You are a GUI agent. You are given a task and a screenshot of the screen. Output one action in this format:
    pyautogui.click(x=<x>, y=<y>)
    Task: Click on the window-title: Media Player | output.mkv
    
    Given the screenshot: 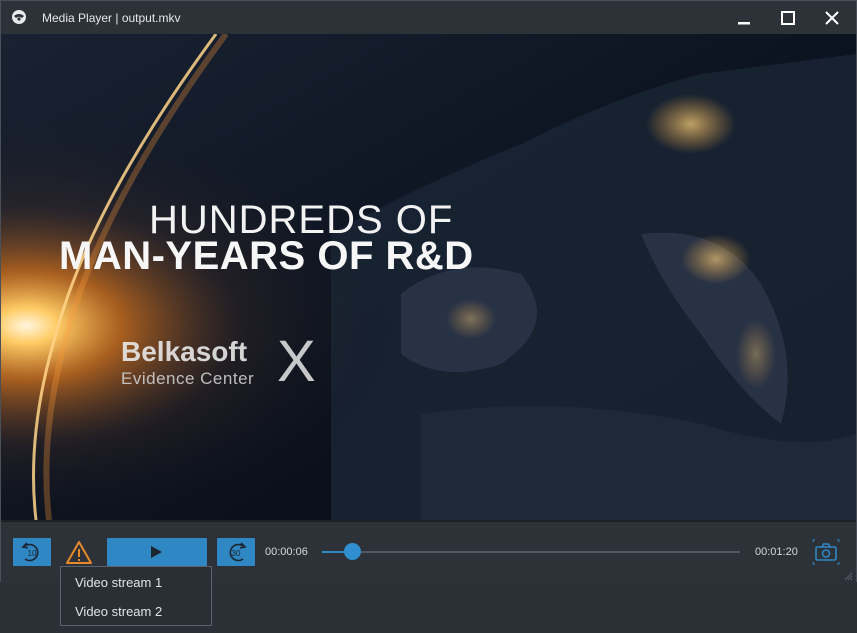 What is the action you would take?
    pyautogui.click(x=111, y=18)
    